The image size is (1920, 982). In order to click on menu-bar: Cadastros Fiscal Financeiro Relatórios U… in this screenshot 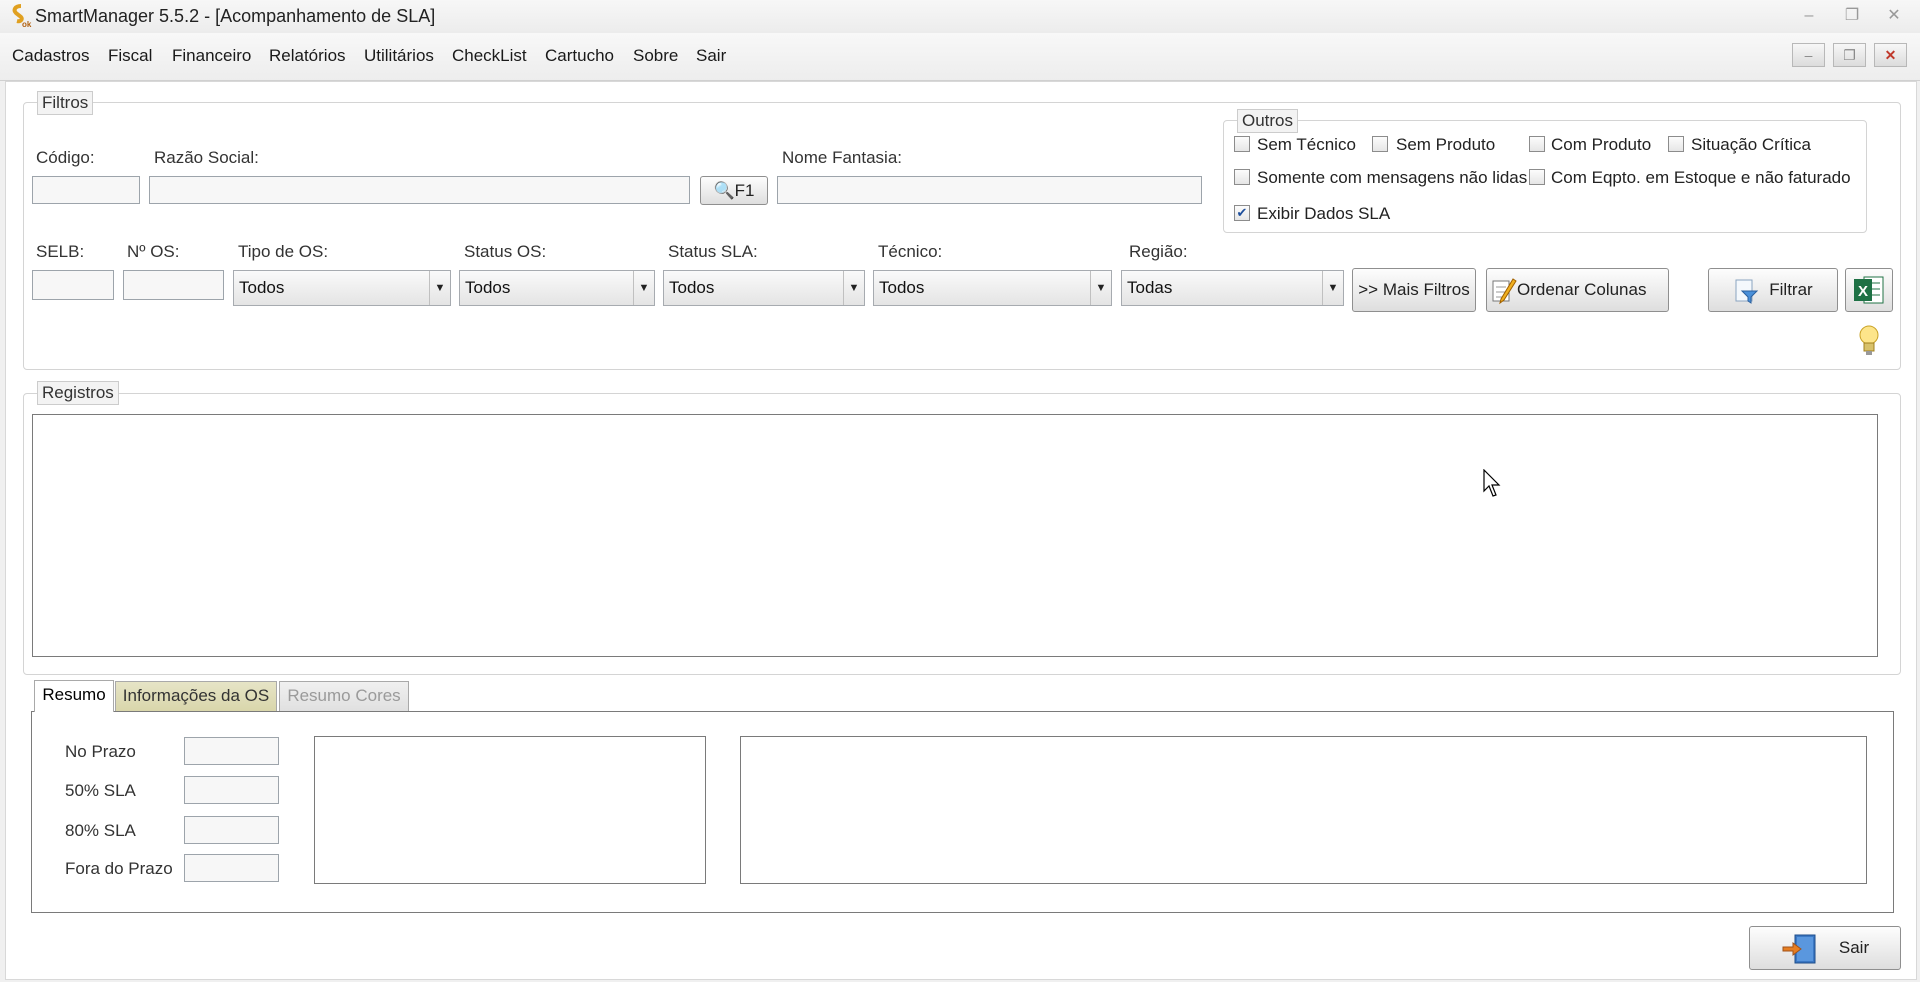, I will do `click(960, 57)`.